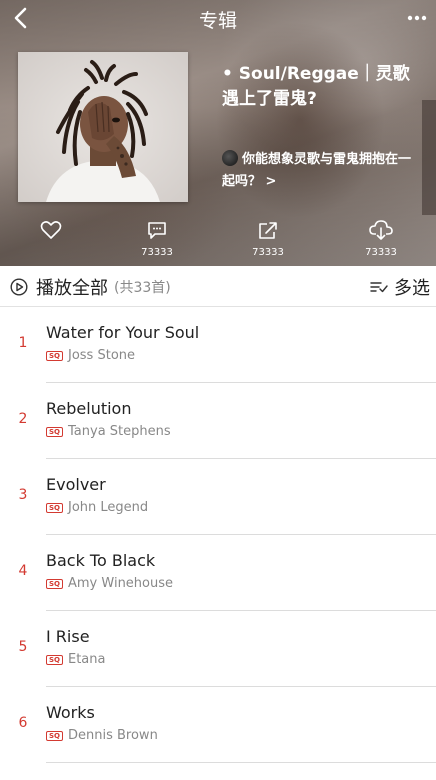  Describe the element at coordinates (230, 158) in the screenshot. I see `curator-avatar` at that location.